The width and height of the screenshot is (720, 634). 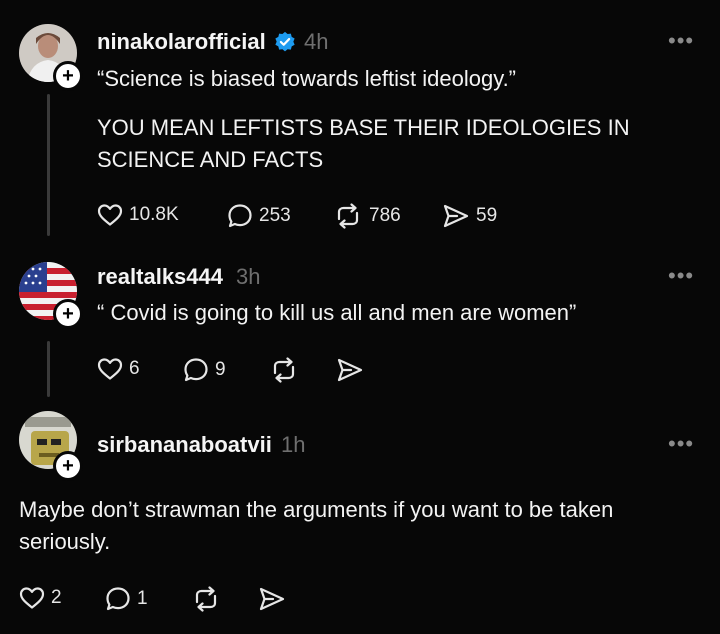 I want to click on username: ninakolarofficial, so click(x=181, y=42).